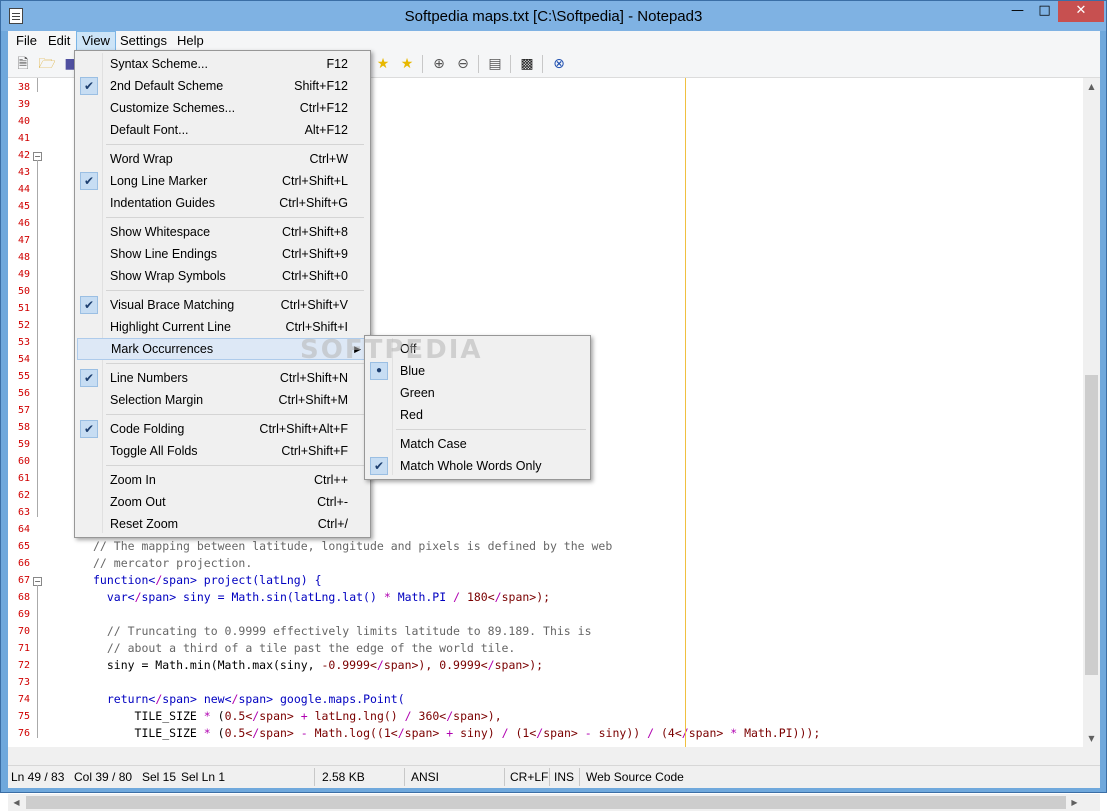 The image size is (1107, 811). I want to click on menu-item-selection-margin: Selection Margin Ctrl+Shift+M, so click(222, 400).